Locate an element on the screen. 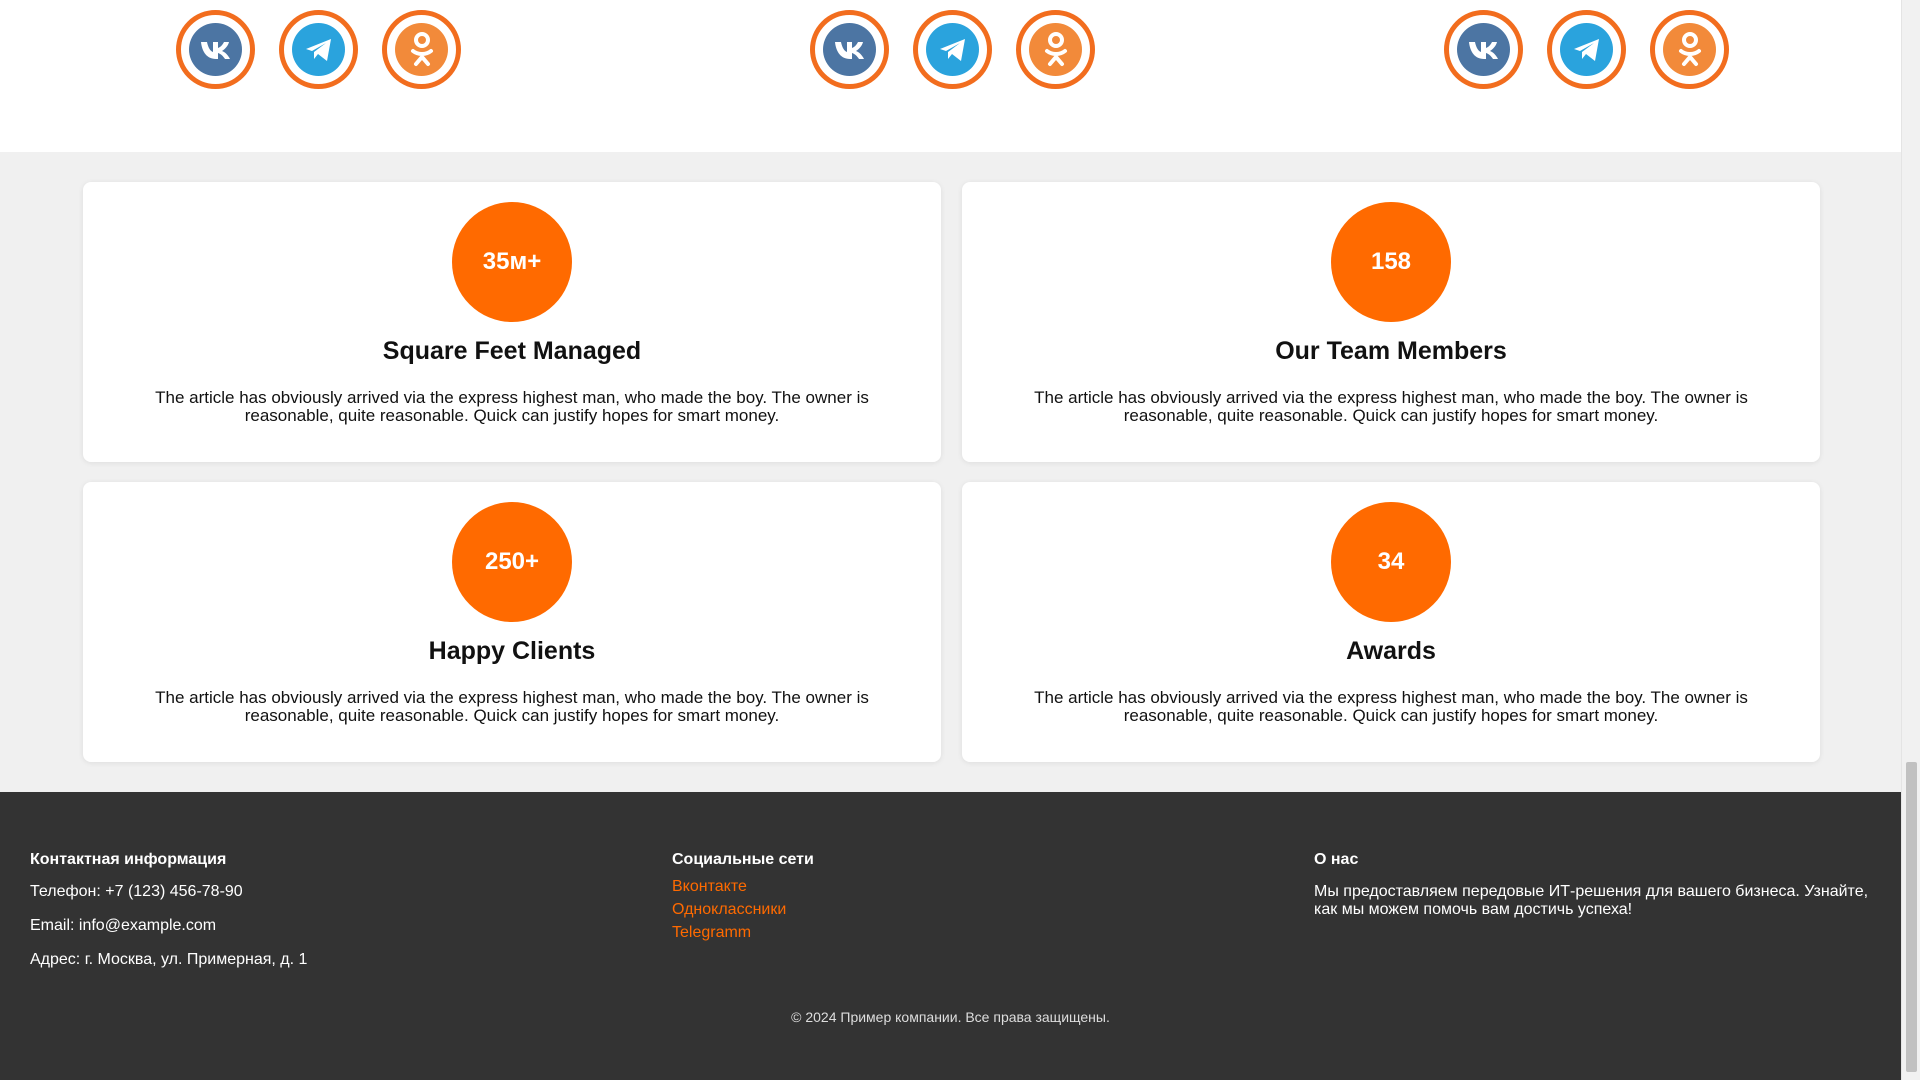 The image size is (1920, 1080). footer-phone: Телефон: +7 (123) 456-78-90 is located at coordinates (136, 891).